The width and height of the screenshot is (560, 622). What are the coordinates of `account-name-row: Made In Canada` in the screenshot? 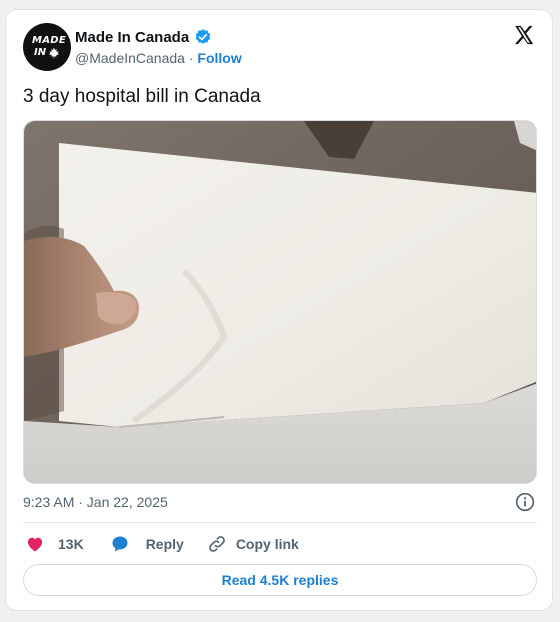 It's located at (143, 37).